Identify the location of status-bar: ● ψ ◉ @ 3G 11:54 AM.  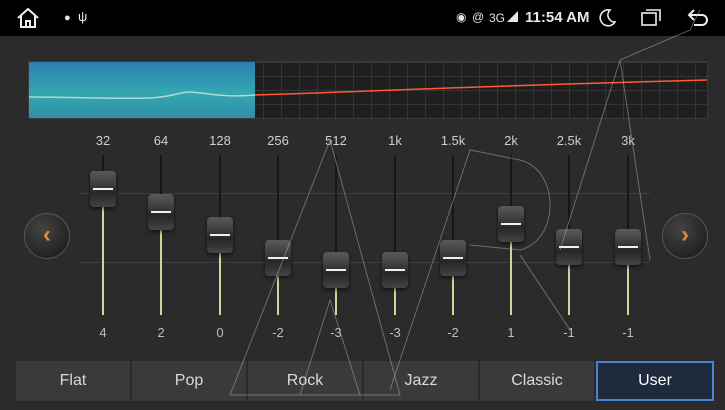
(362, 18).